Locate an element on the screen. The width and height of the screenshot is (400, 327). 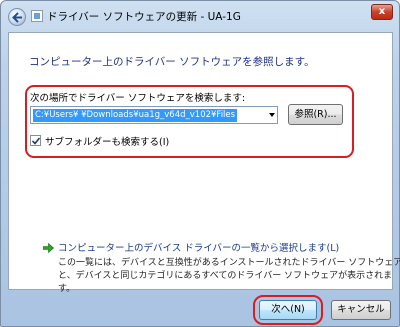
window-title: ドライバー ソフトウェアの更新 - UA-1G is located at coordinates (144, 17).